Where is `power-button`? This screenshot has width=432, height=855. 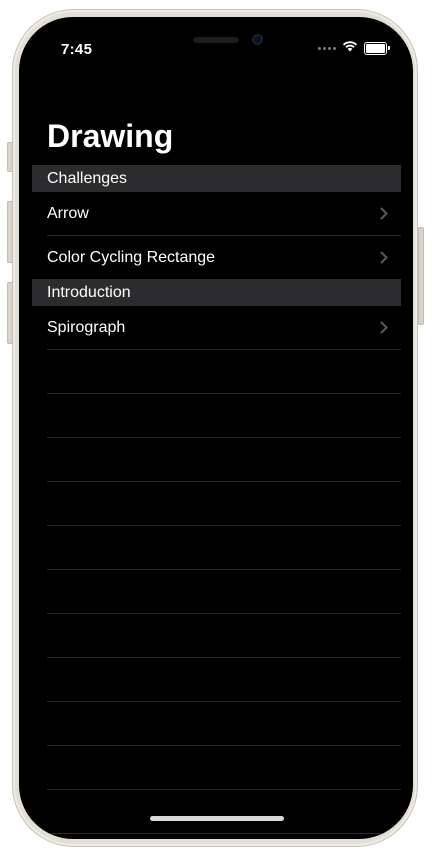 power-button is located at coordinates (421, 276).